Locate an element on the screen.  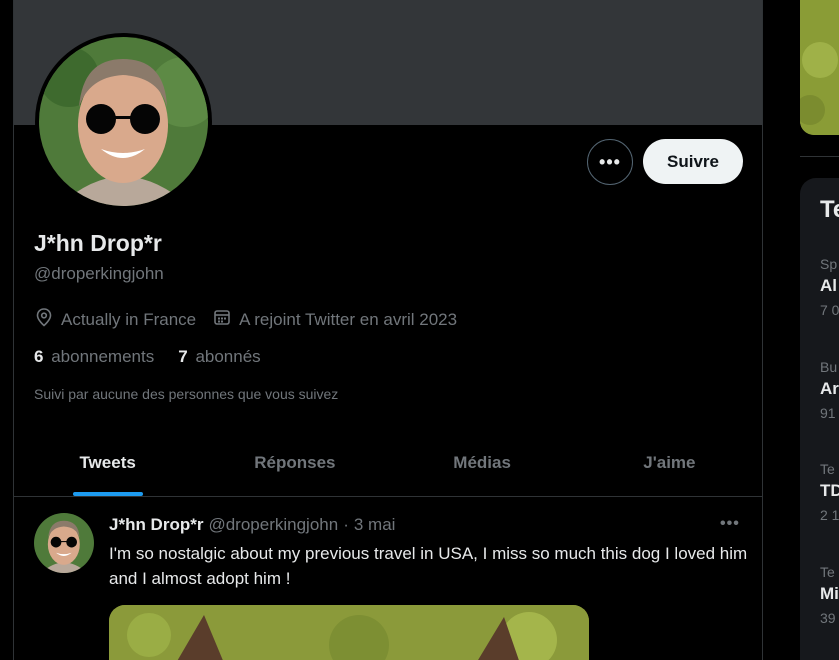
tweet-header: J*hn Drop*r @droperkingjohn · 3 mai is located at coordinates (252, 525).